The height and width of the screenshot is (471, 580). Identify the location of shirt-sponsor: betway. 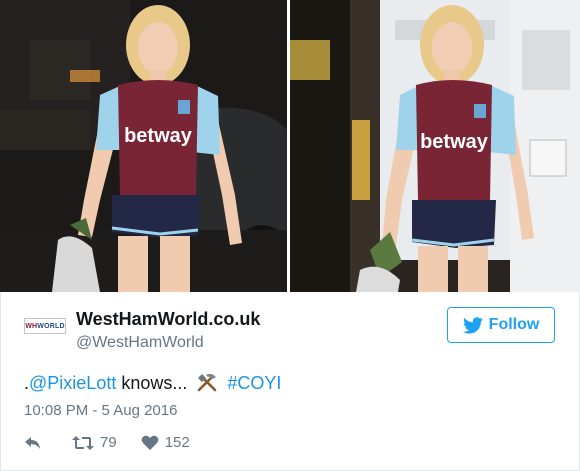
(158, 136).